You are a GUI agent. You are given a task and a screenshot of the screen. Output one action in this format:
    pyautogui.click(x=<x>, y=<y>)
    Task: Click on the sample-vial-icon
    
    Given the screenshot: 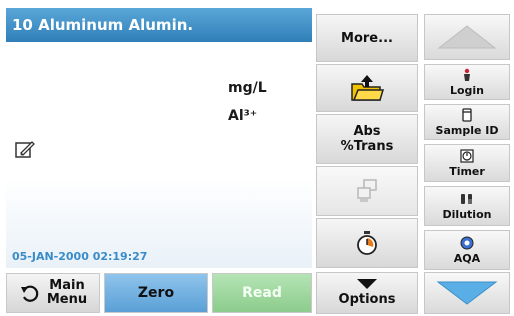 What is the action you would take?
    pyautogui.click(x=467, y=114)
    